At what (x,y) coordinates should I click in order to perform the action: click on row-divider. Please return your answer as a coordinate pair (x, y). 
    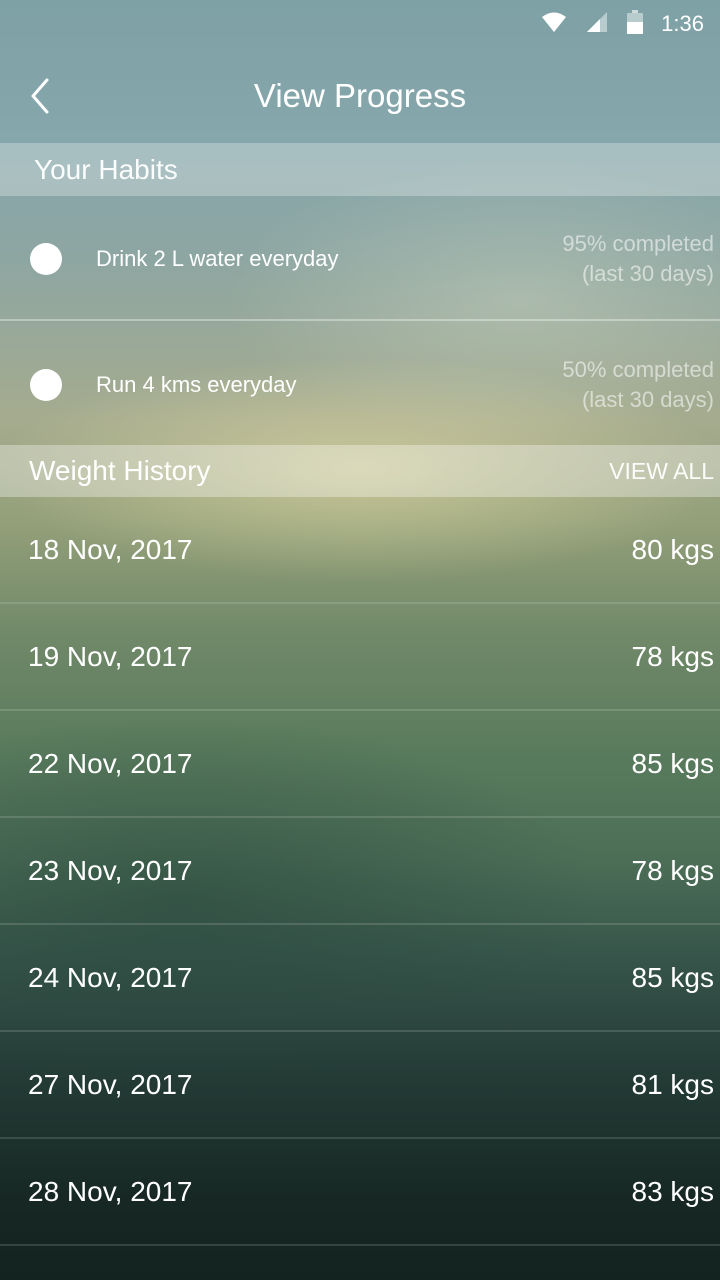
    Looking at the image, I should click on (360, 1245).